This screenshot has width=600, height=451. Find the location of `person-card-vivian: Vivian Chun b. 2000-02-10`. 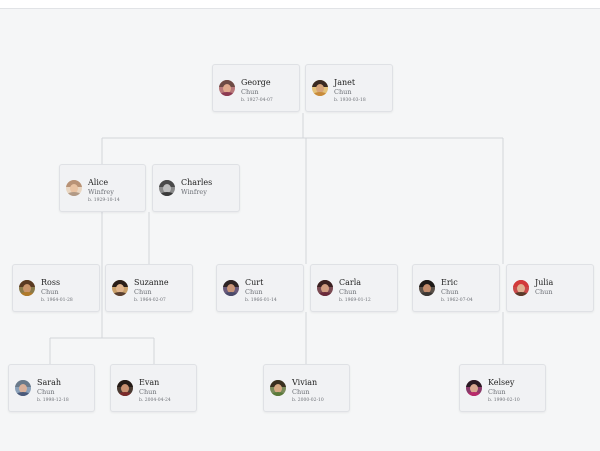

person-card-vivian: Vivian Chun b. 2000-02-10 is located at coordinates (306, 388).